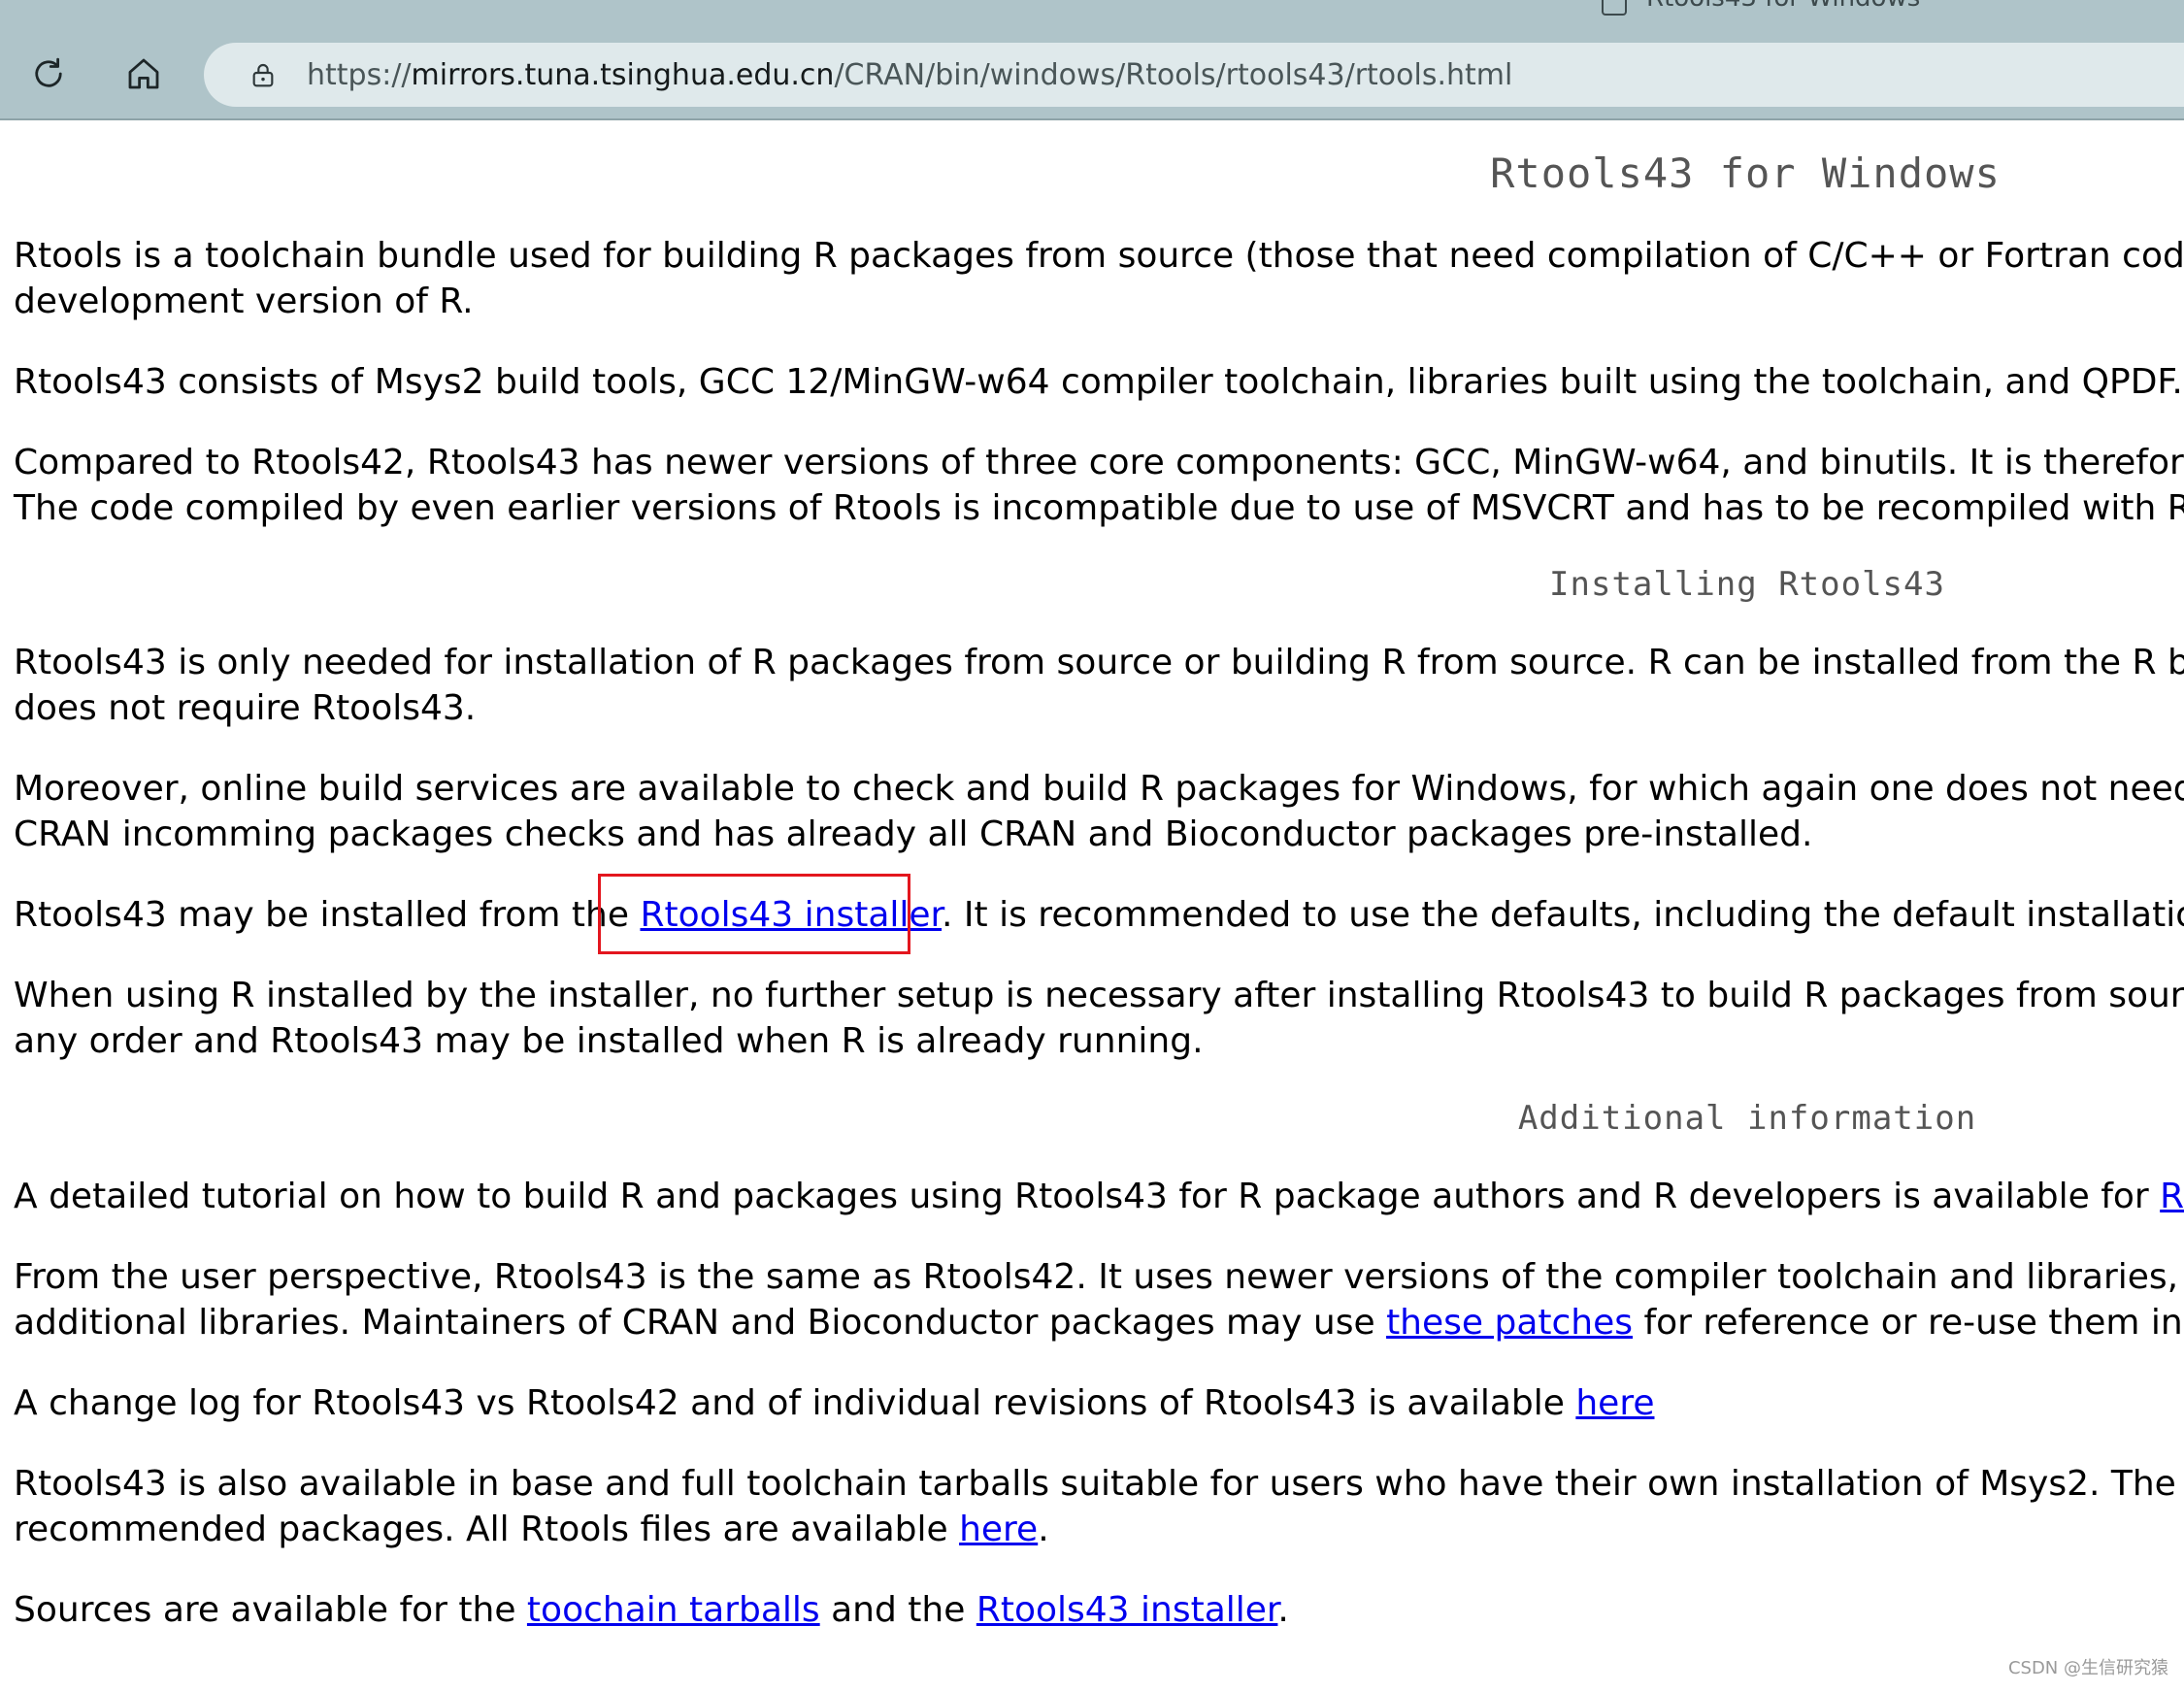 The height and width of the screenshot is (1693, 2184). What do you see at coordinates (327, 915) in the screenshot?
I see `installer-text-before: Rtools43 may be installed from the` at bounding box center [327, 915].